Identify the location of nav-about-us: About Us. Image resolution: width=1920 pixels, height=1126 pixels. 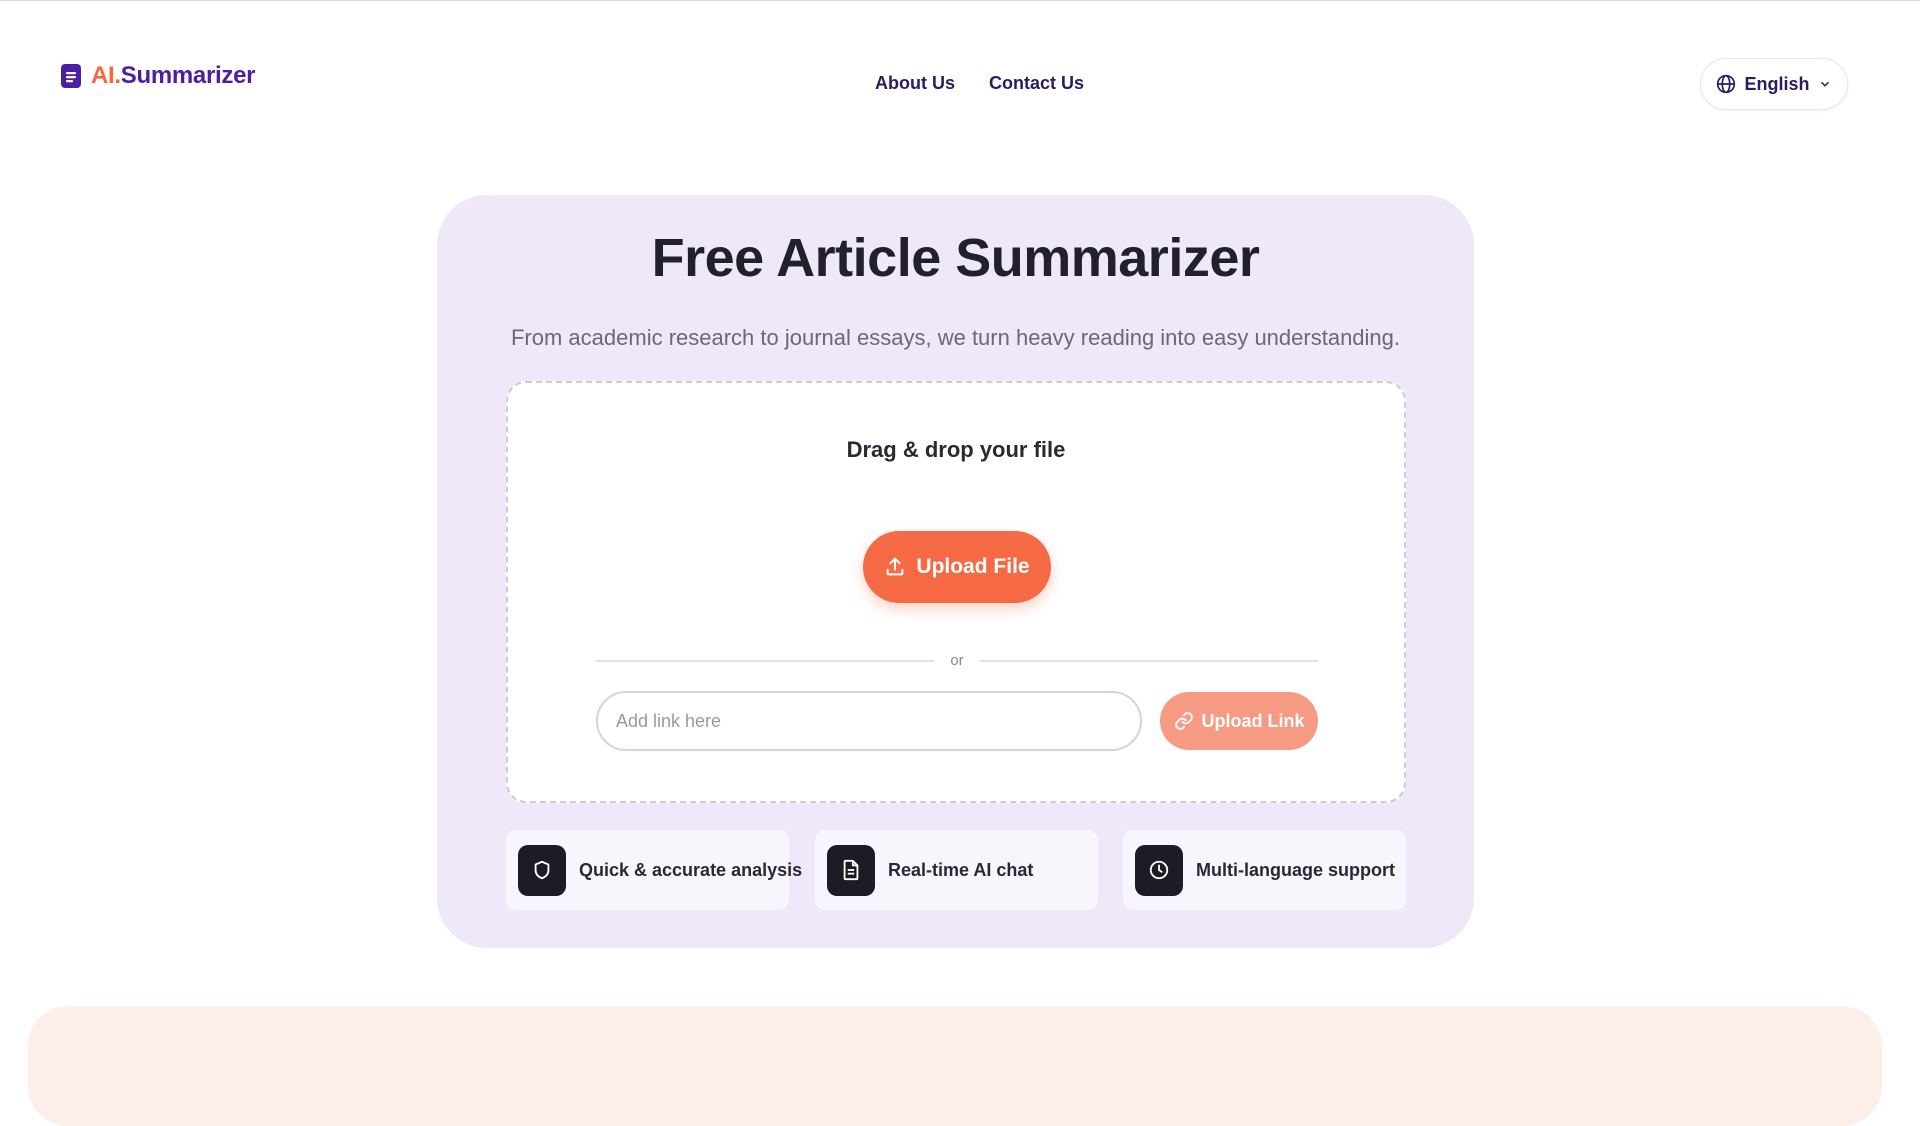
(915, 83).